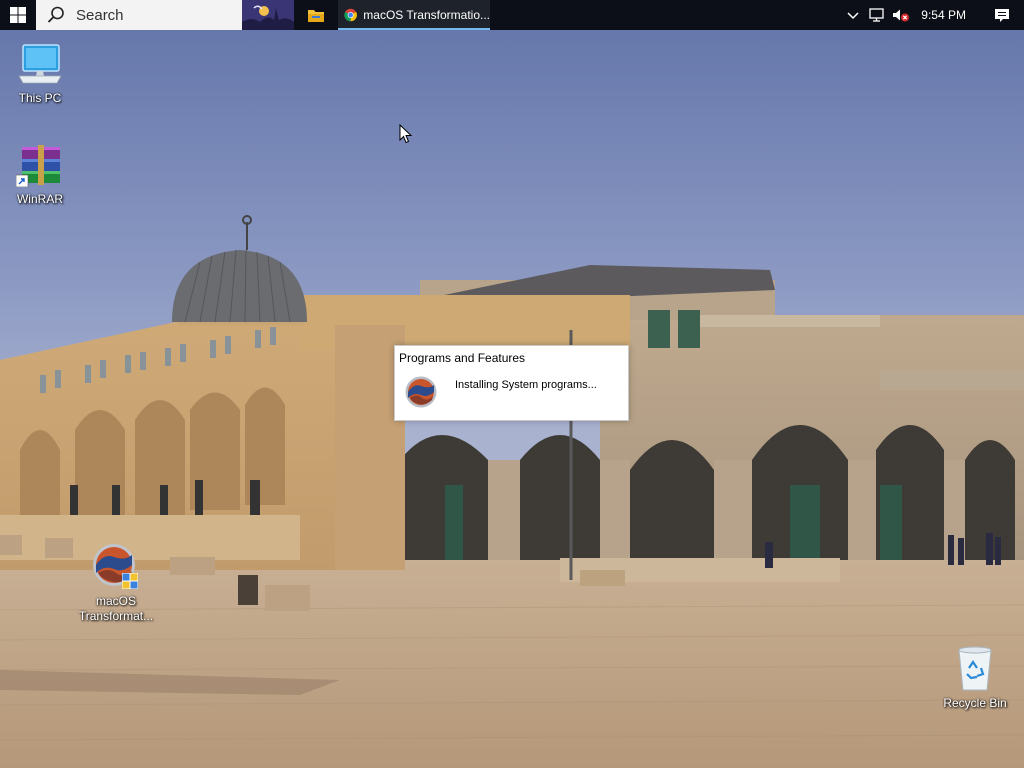 The height and width of the screenshot is (768, 1024). I want to click on mouse-cursor-icon, so click(406, 136).